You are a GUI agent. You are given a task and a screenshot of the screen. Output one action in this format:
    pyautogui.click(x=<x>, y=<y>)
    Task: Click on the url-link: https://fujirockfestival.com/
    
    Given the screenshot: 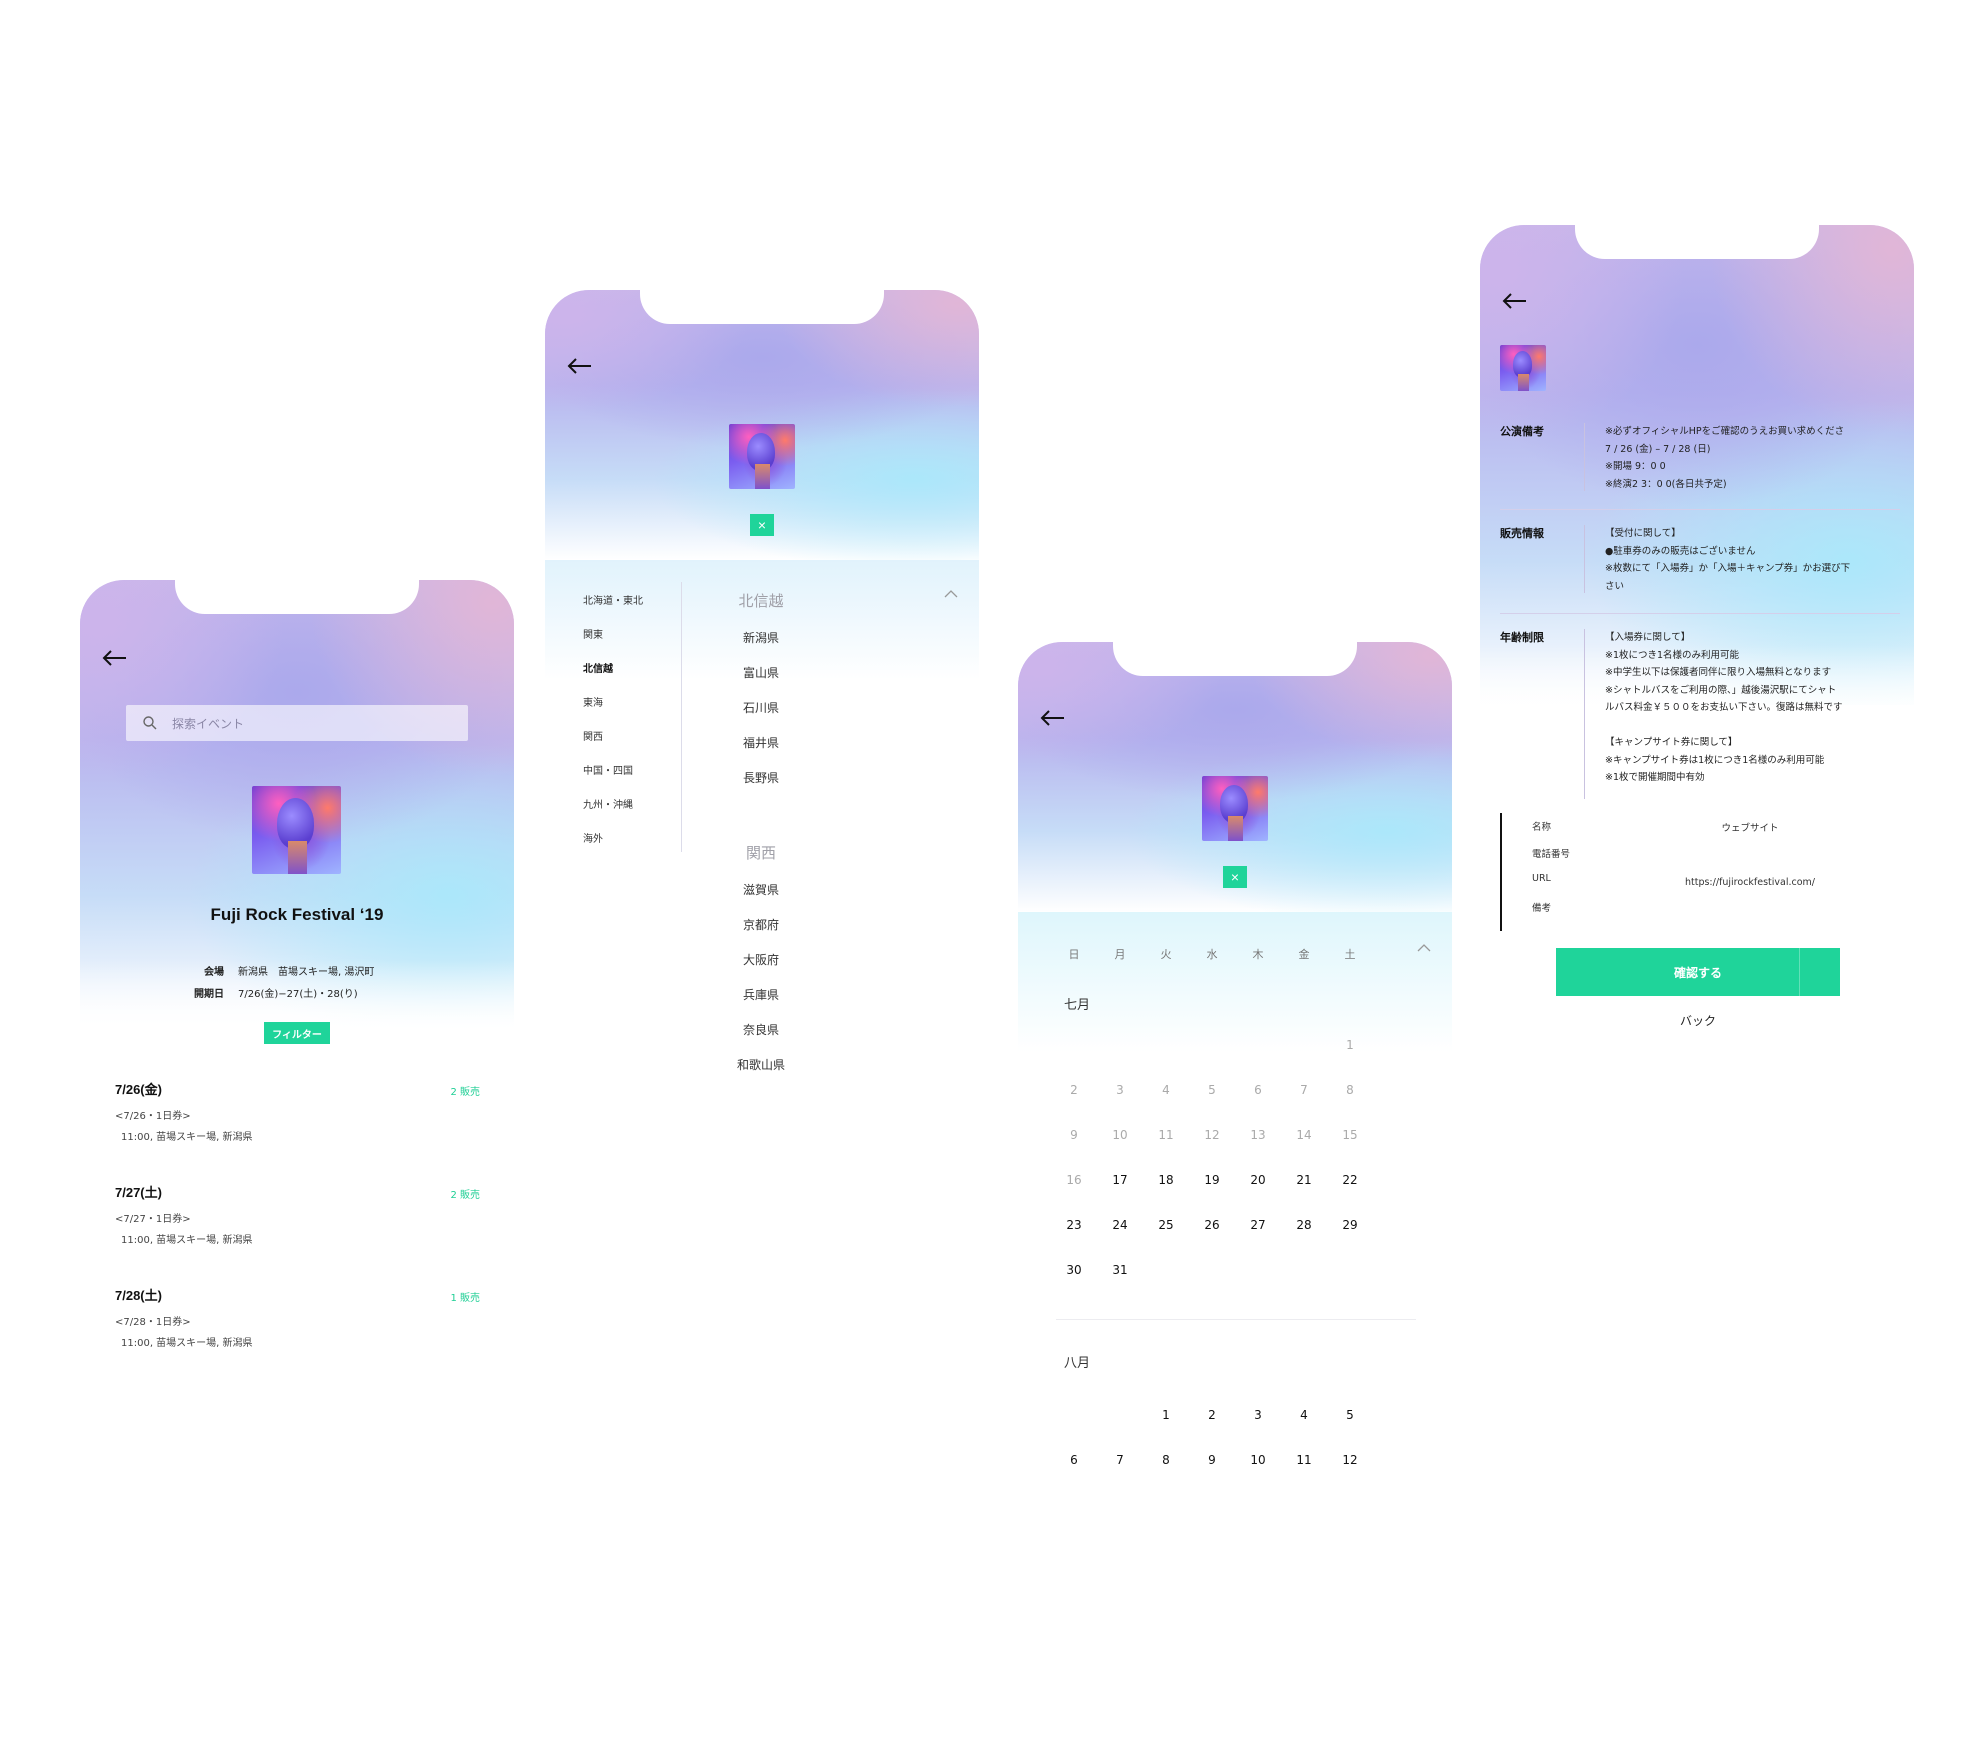 What is the action you would take?
    pyautogui.click(x=1750, y=882)
    